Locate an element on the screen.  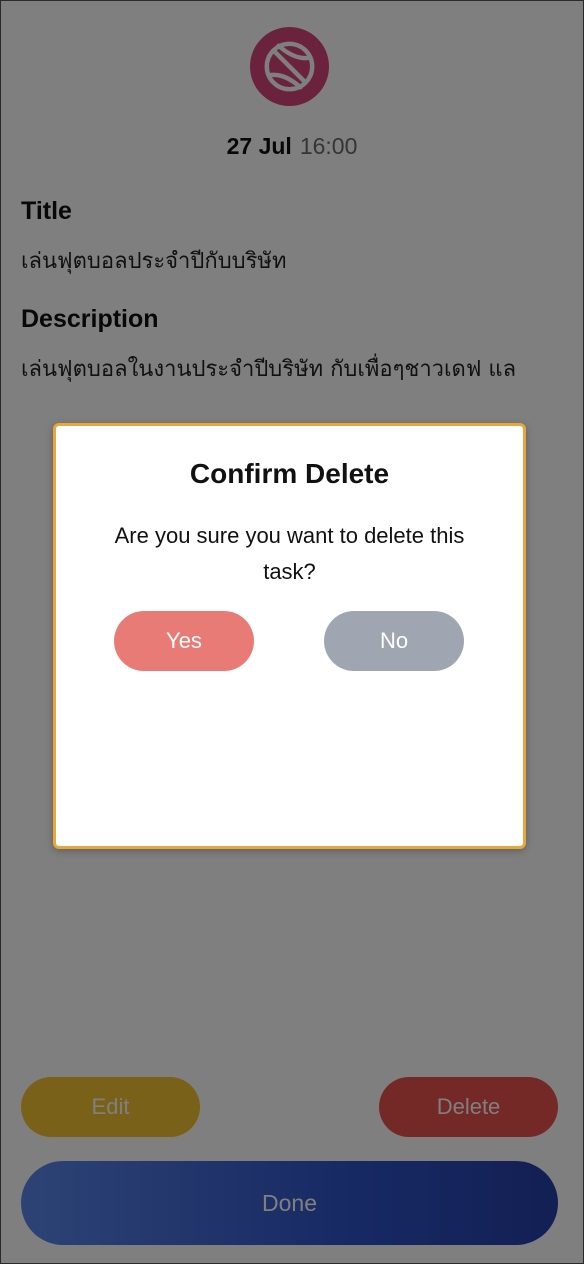
confirm-no-button: No is located at coordinates (394, 641).